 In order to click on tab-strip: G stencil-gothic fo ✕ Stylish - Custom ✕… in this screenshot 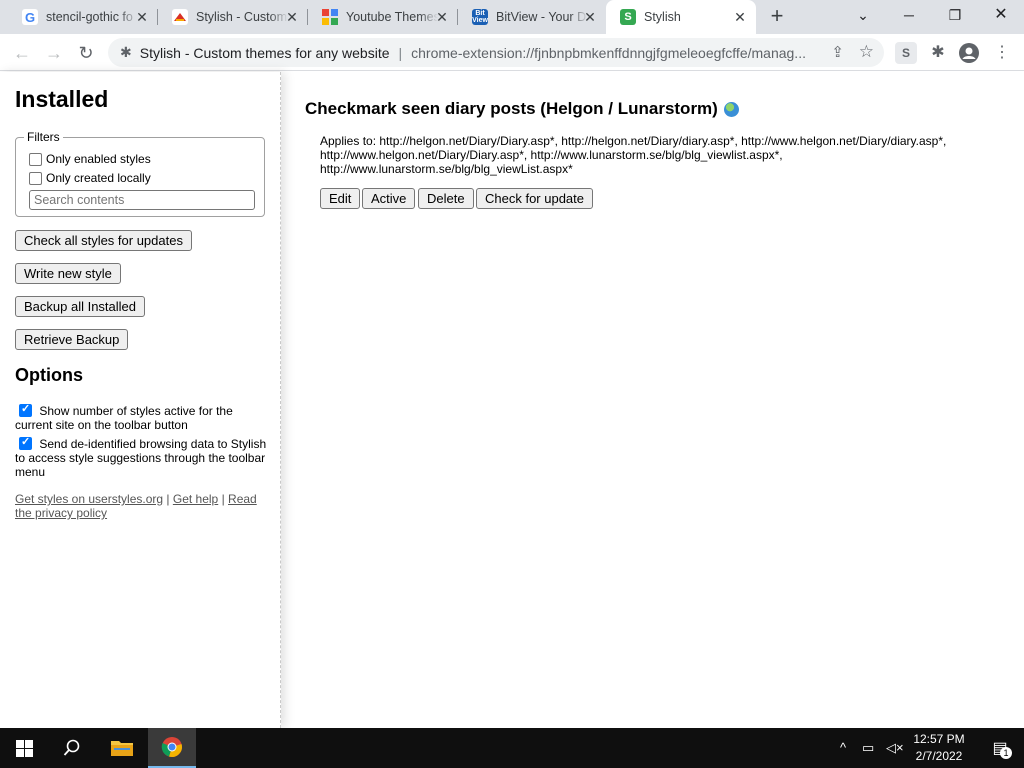, I will do `click(512, 17)`.